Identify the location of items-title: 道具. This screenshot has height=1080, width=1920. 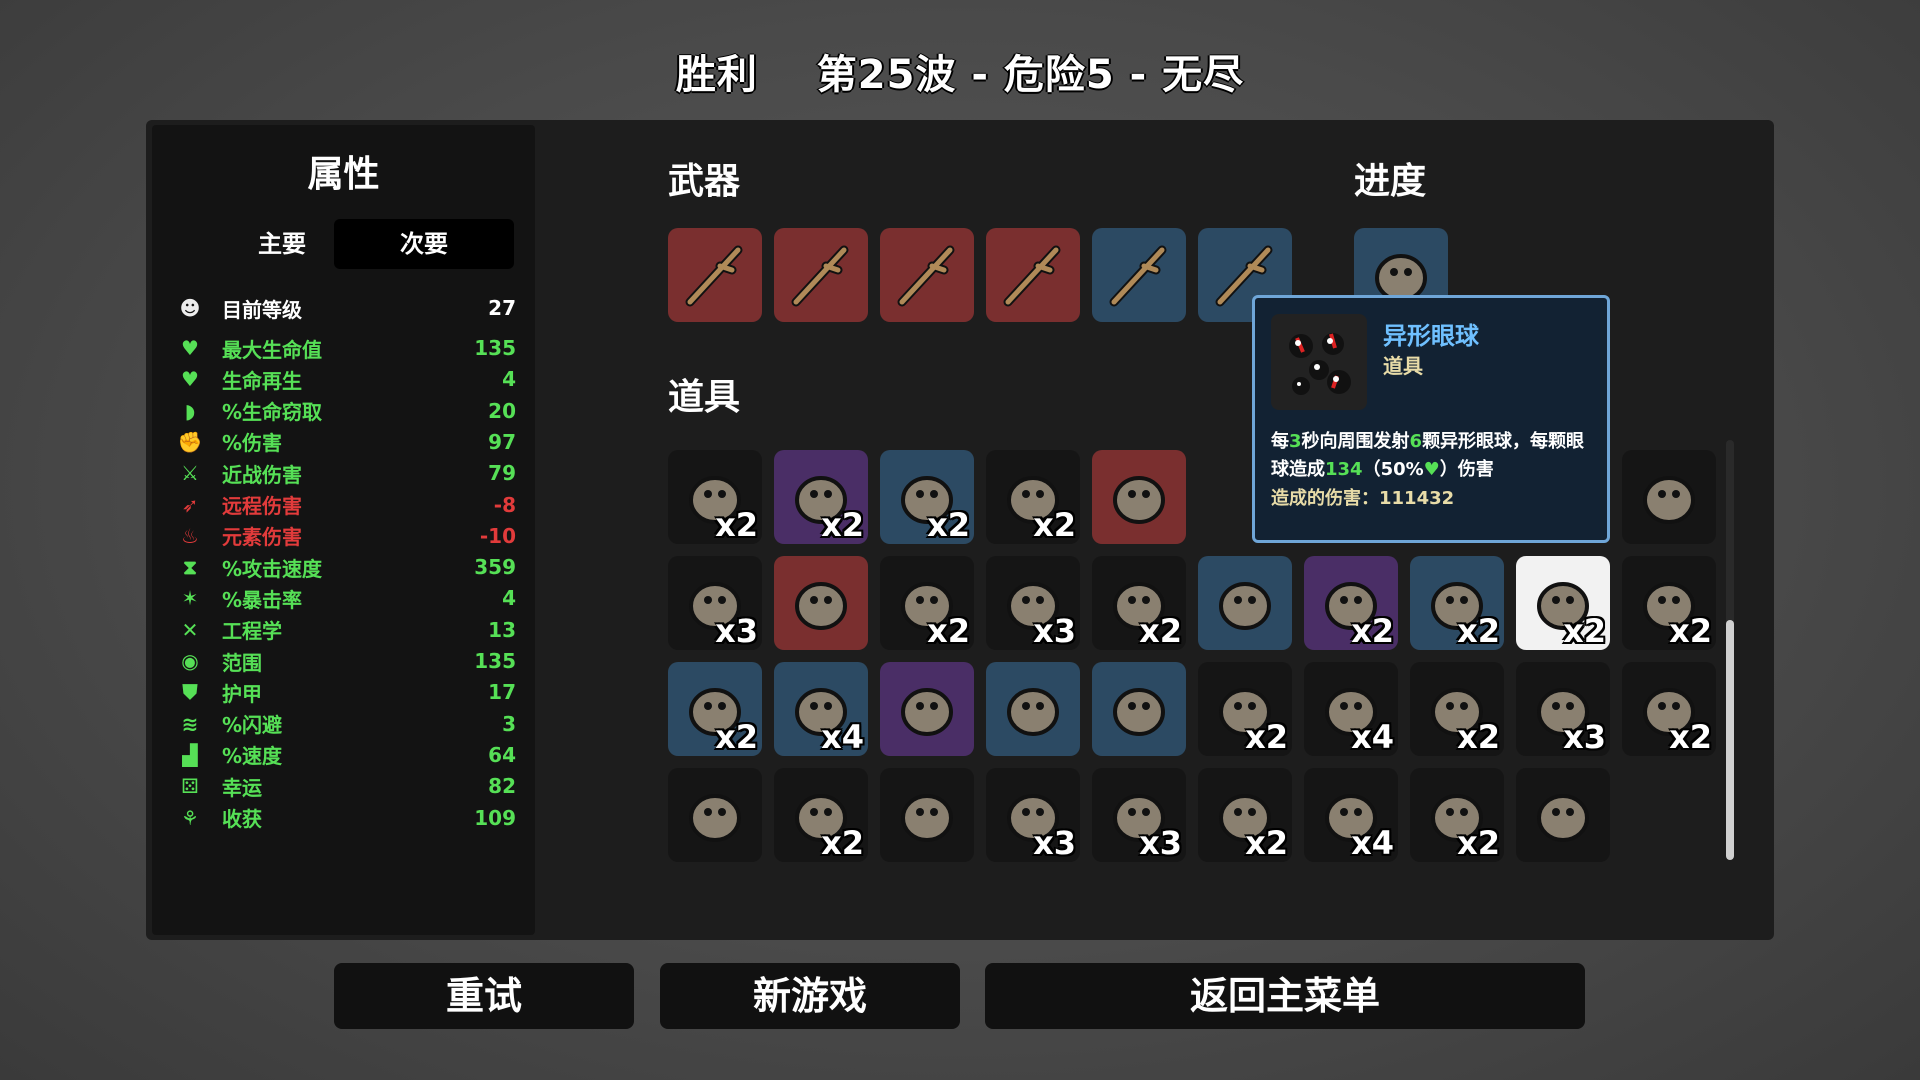
(704, 397).